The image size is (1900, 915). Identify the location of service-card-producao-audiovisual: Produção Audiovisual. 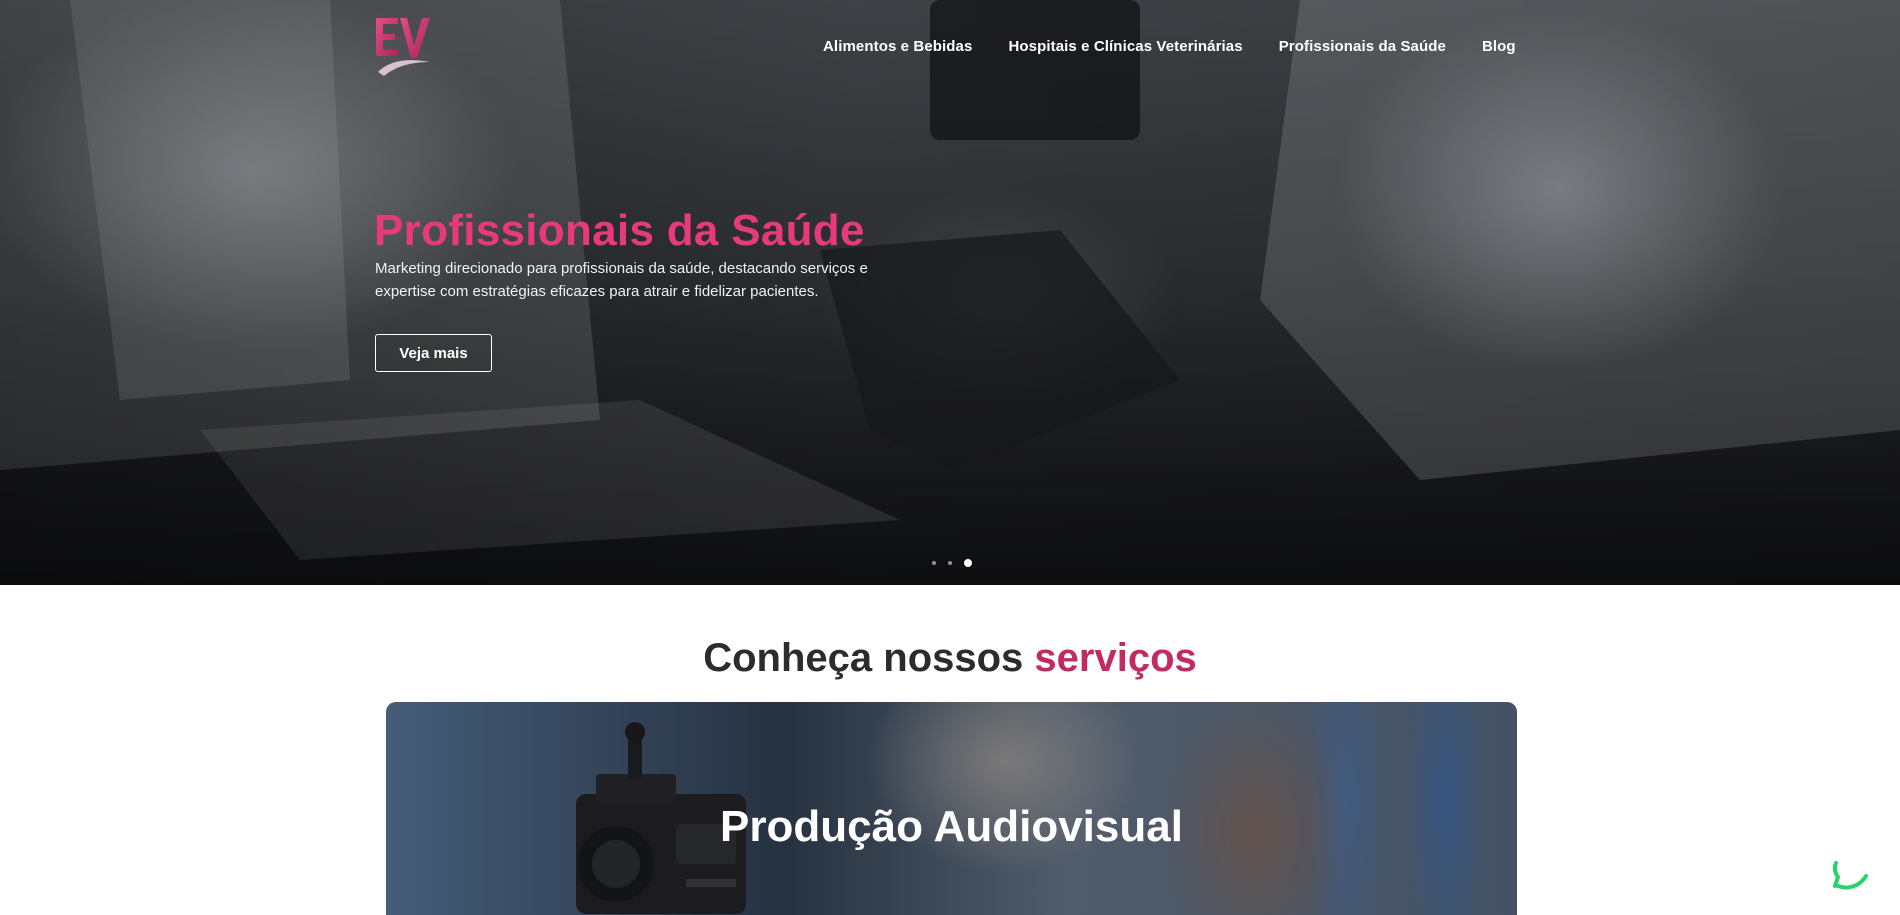
(951, 808).